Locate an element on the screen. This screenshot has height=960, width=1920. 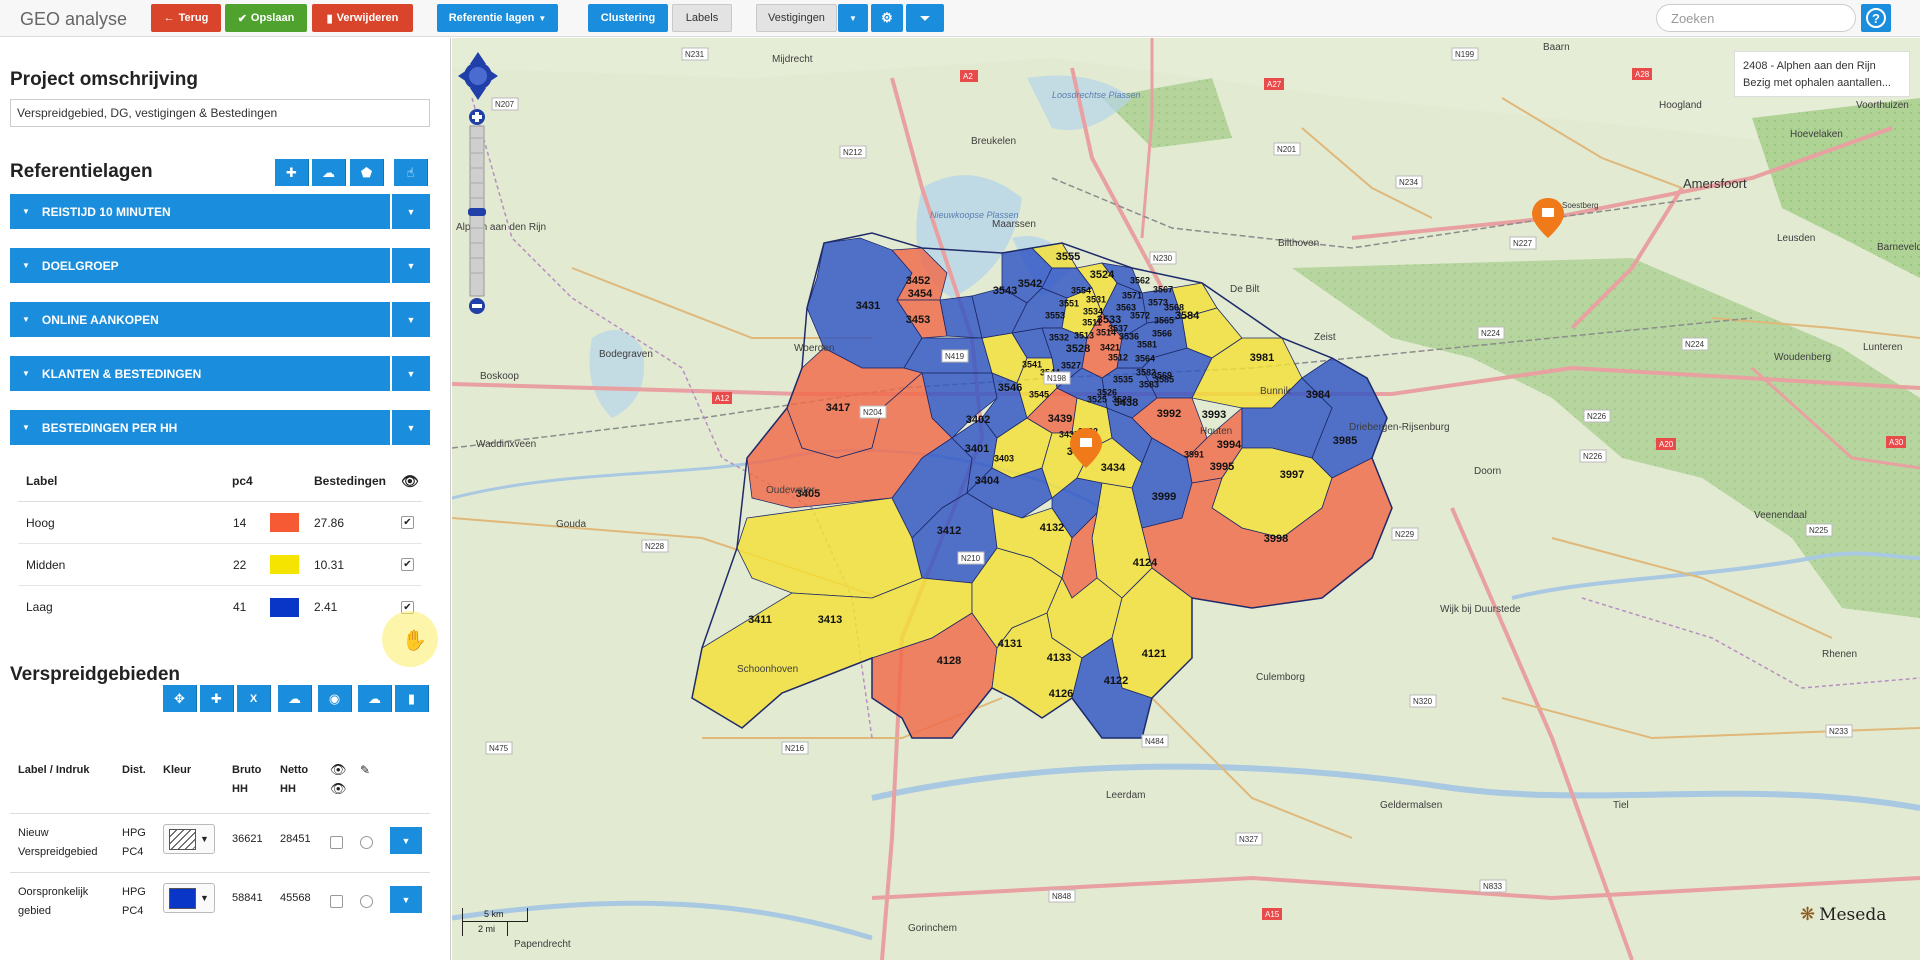
place-label: Bodegraven is located at coordinates (626, 354).